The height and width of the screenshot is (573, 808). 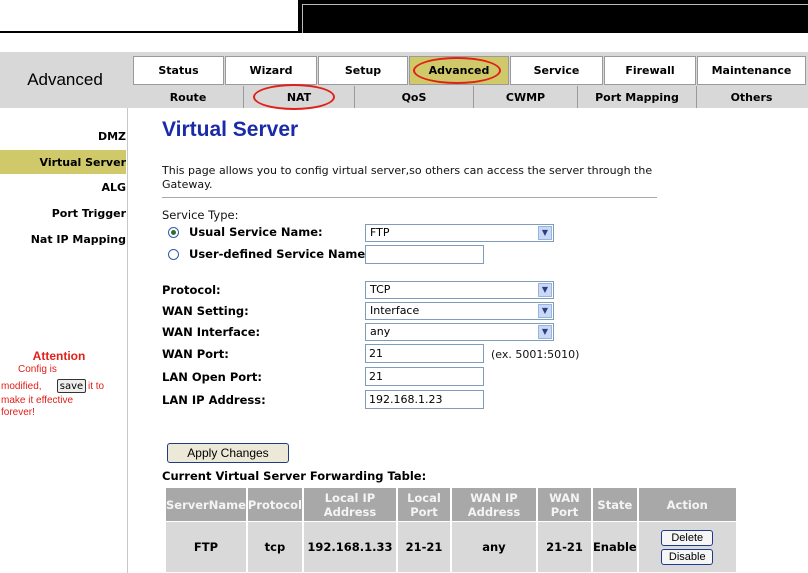 What do you see at coordinates (614, 504) in the screenshot?
I see `col-state: State` at bounding box center [614, 504].